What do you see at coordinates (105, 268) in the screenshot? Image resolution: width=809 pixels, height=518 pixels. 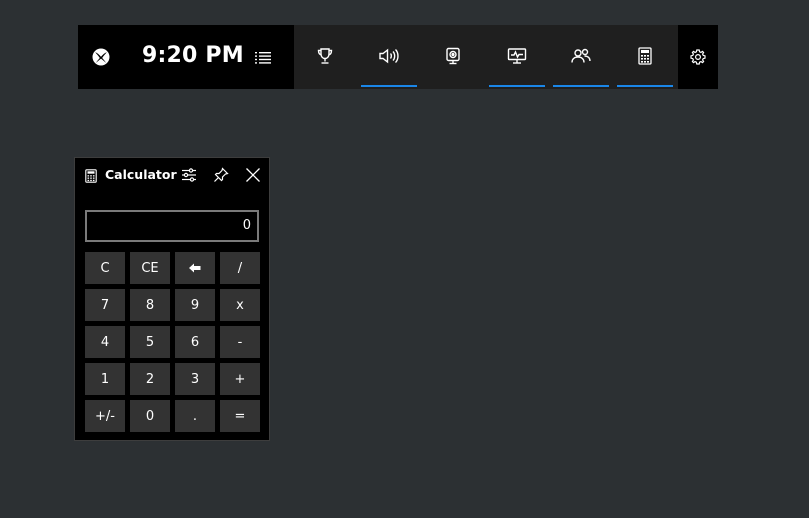 I see `key-clear: C` at bounding box center [105, 268].